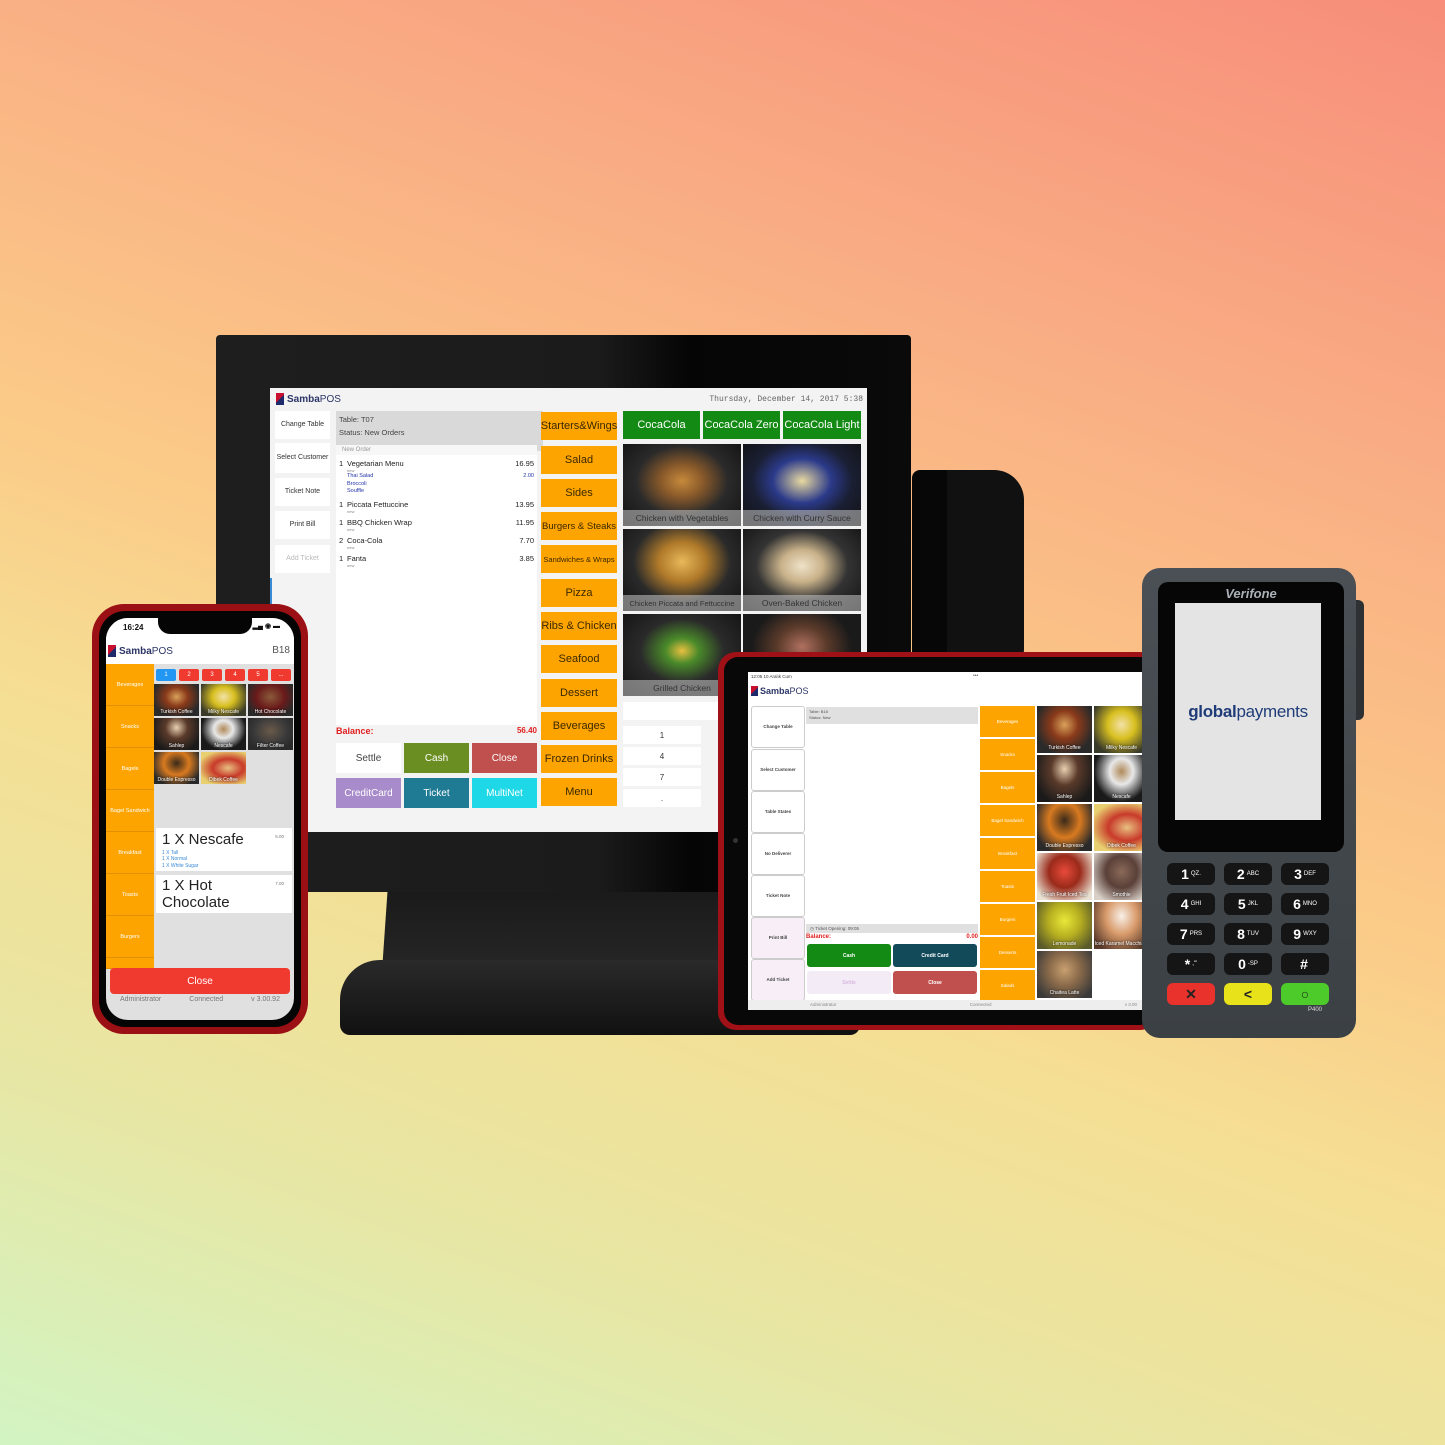  Describe the element at coordinates (223, 700) in the screenshot. I see `product-milky-nescafe: Milky Nescafe` at that location.